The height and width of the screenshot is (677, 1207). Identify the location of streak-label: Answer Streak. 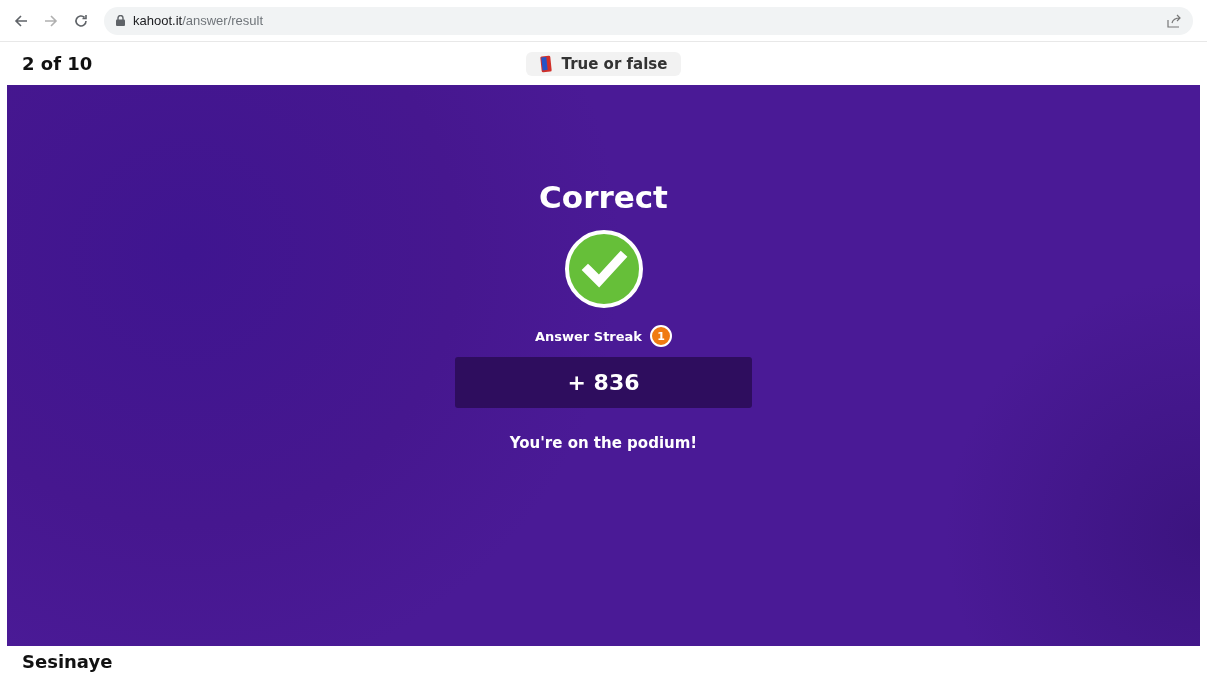
(588, 336).